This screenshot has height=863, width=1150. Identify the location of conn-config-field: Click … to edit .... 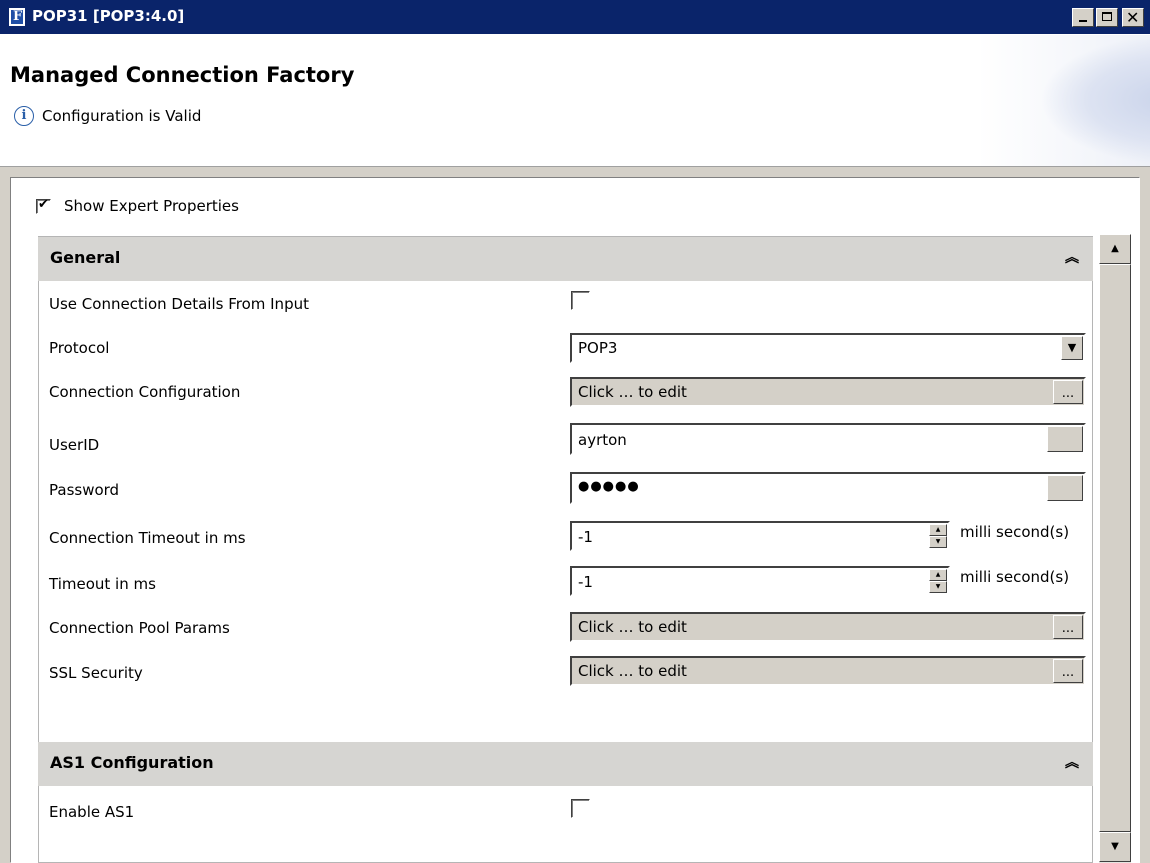
(828, 392).